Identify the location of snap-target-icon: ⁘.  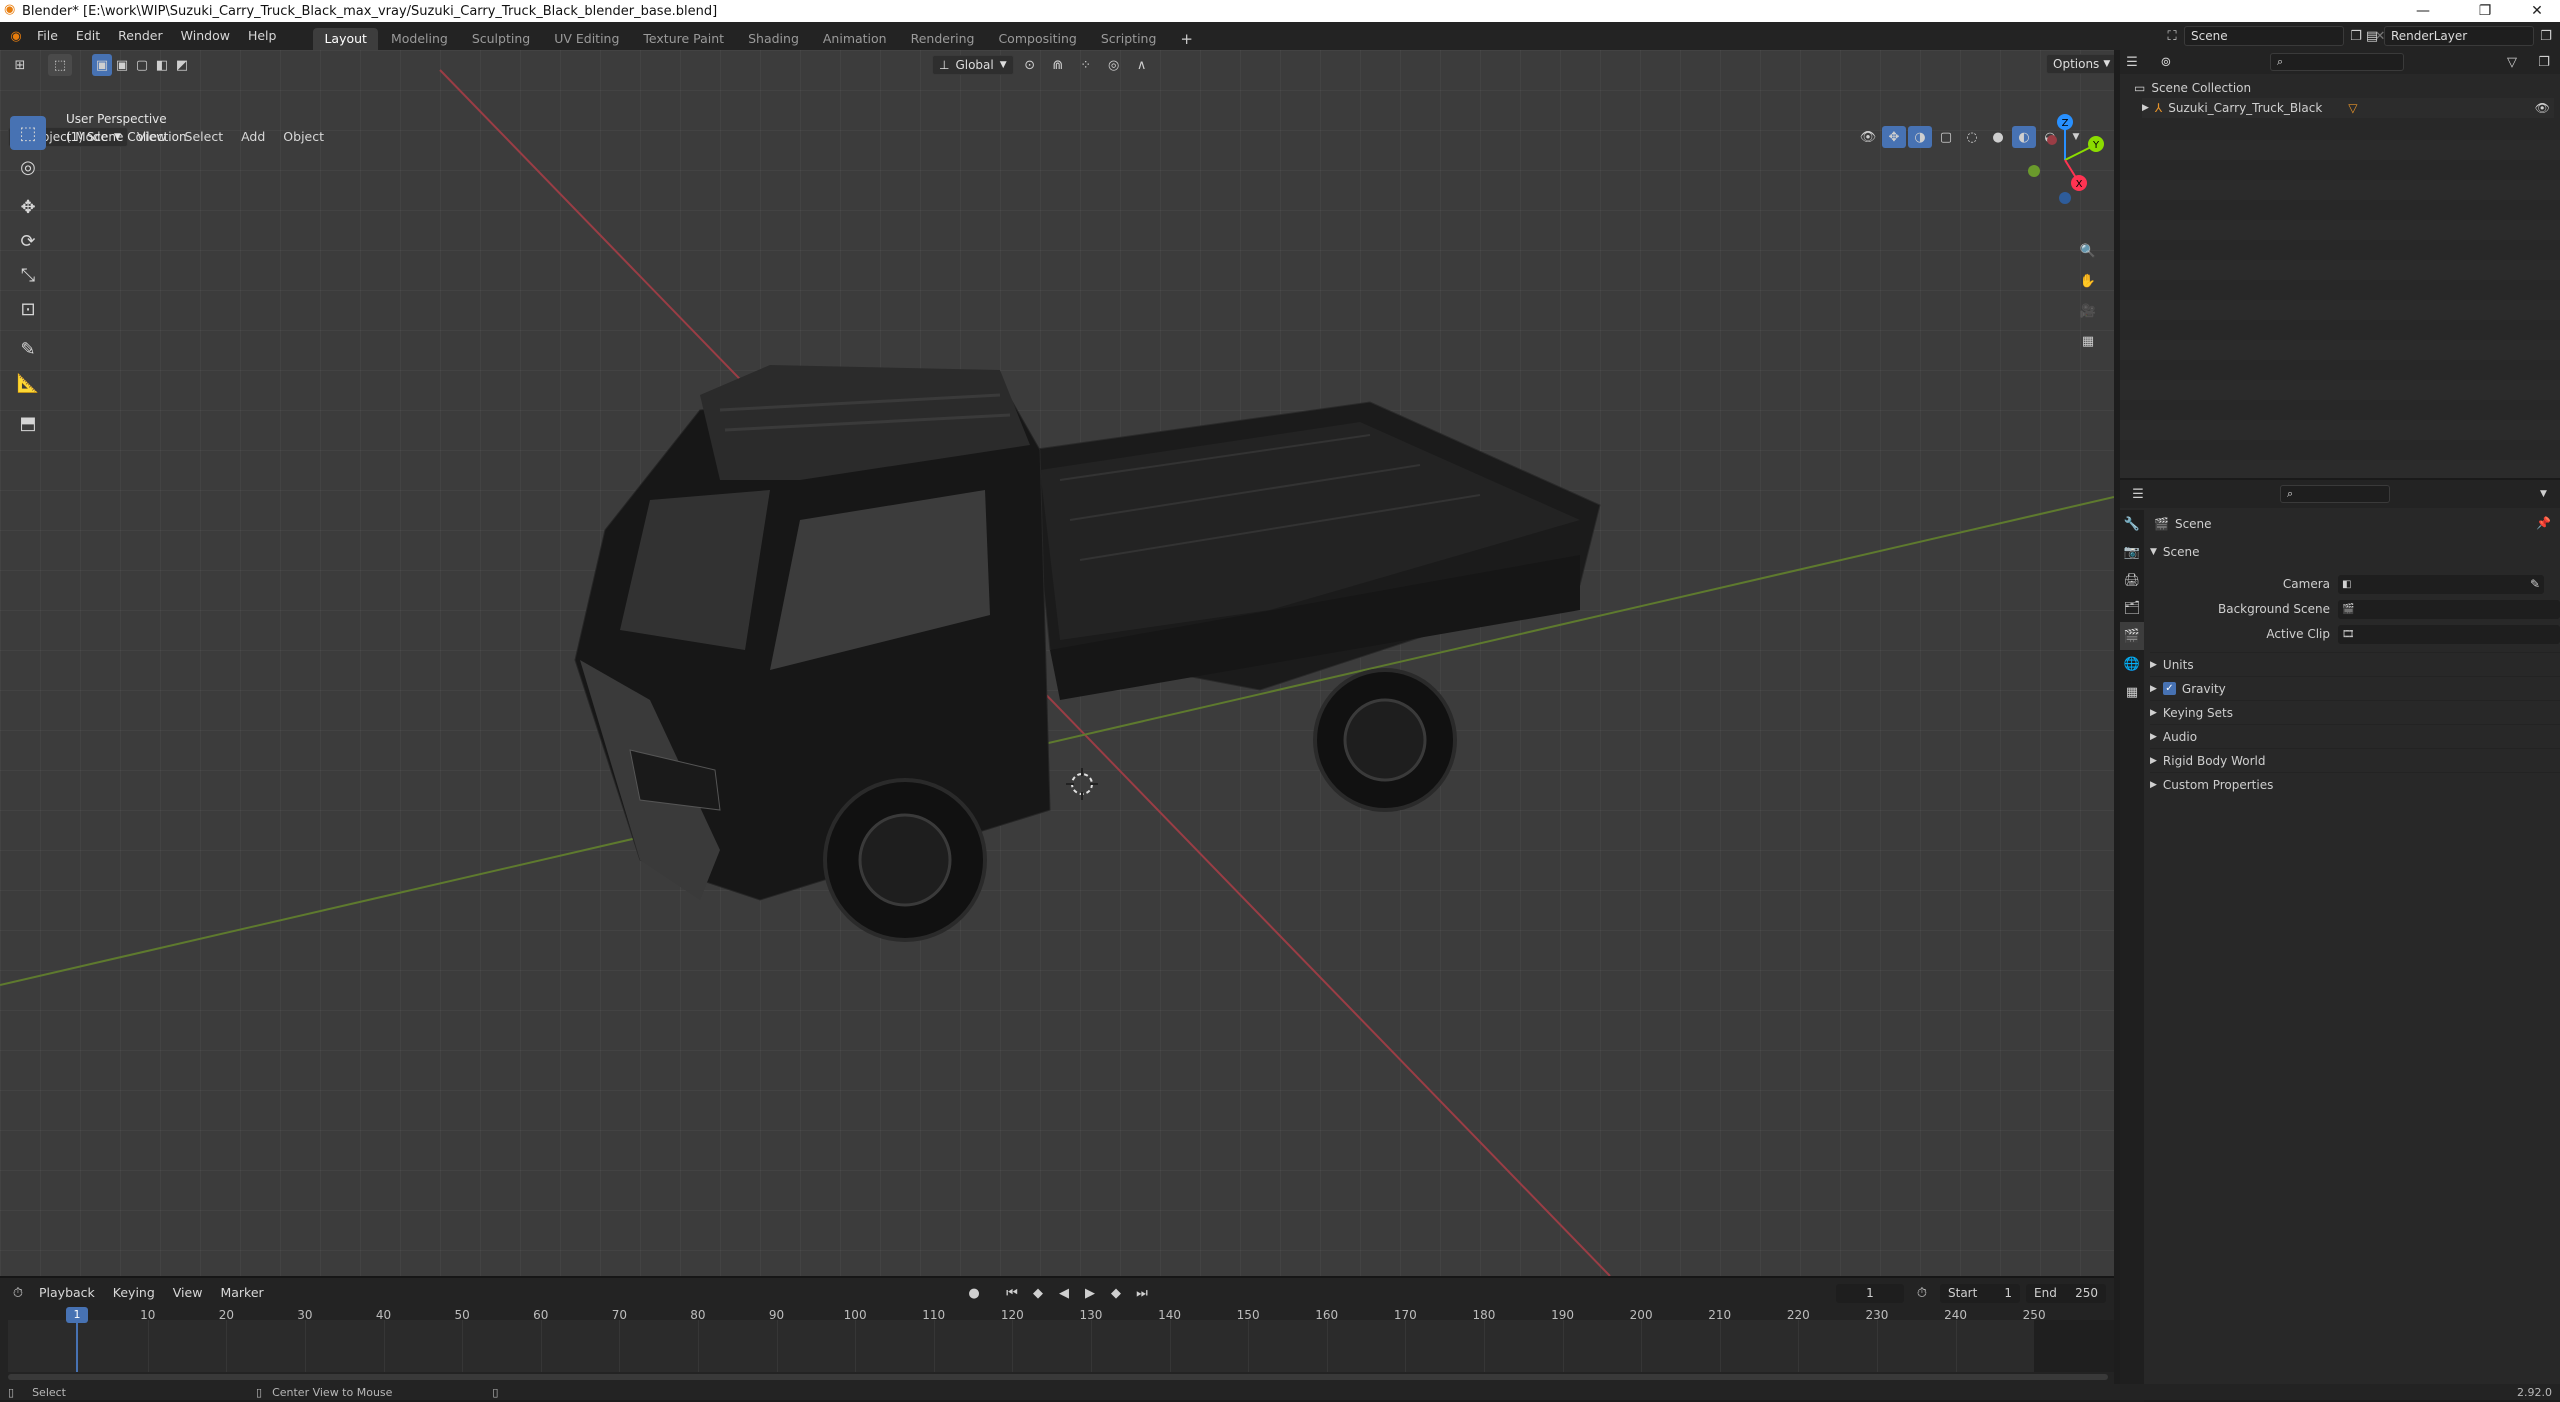
(1086, 65).